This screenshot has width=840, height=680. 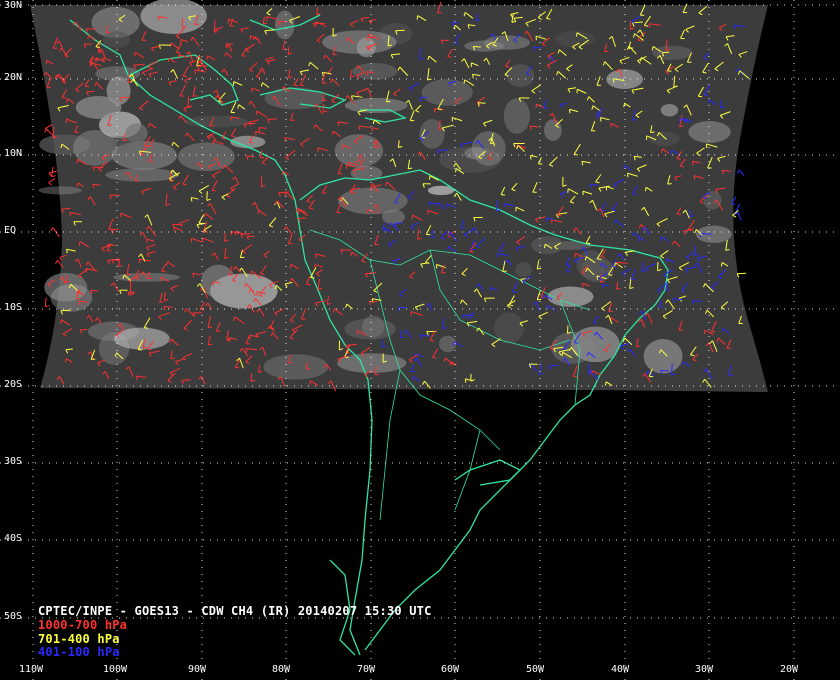 I want to click on longitude-label: 50W, so click(x=535, y=669).